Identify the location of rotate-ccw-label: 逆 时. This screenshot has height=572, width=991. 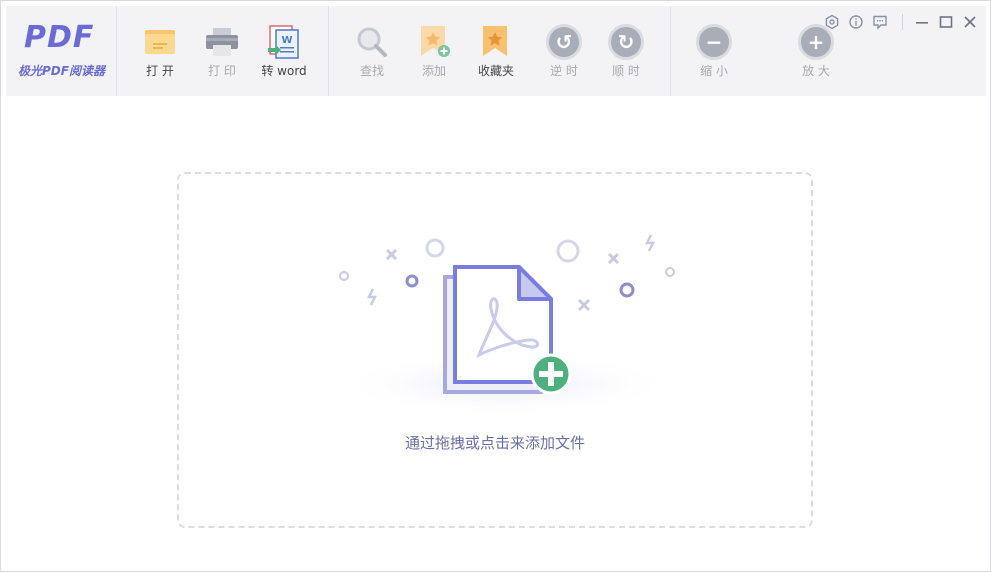
(564, 71).